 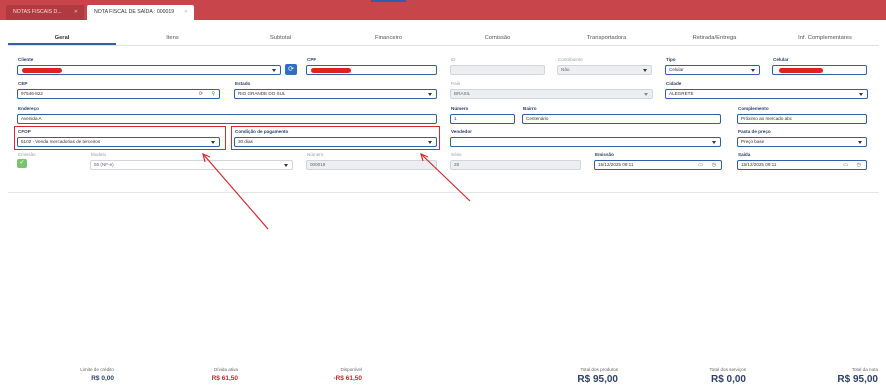 What do you see at coordinates (727, 369) in the screenshot?
I see `total-servicos-label: Total dos serviços` at bounding box center [727, 369].